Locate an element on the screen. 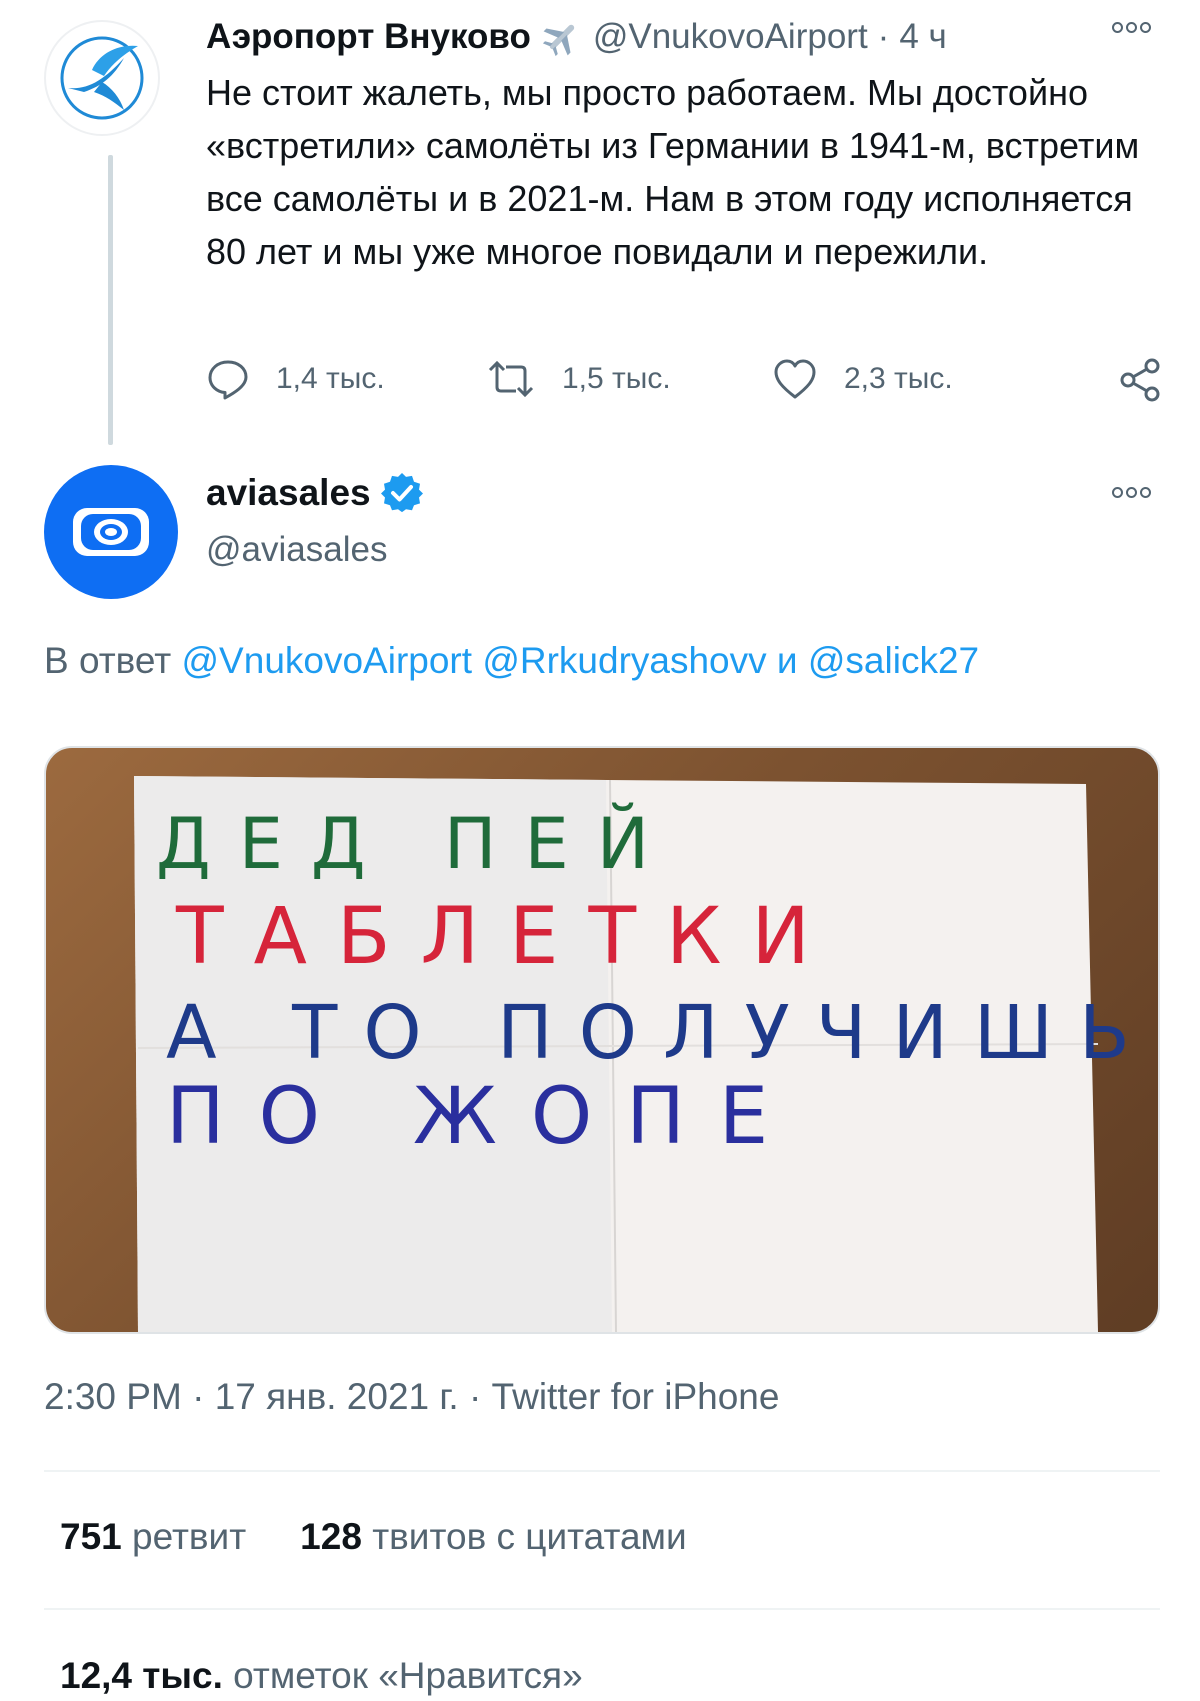  reply-prefix: В ответ is located at coordinates (108, 660).